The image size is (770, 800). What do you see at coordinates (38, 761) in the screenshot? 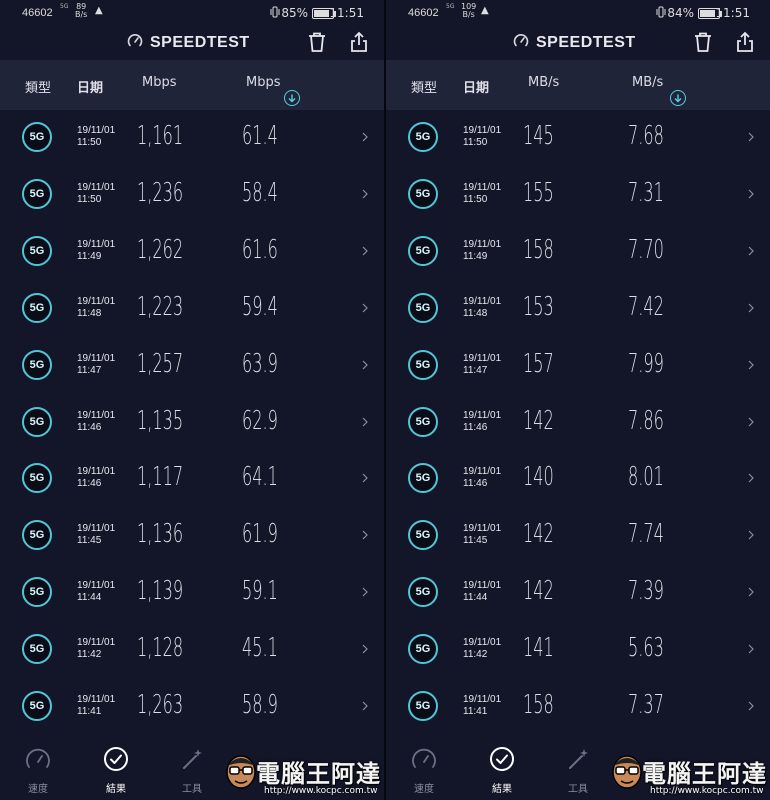
I see `speedometer-icon` at bounding box center [38, 761].